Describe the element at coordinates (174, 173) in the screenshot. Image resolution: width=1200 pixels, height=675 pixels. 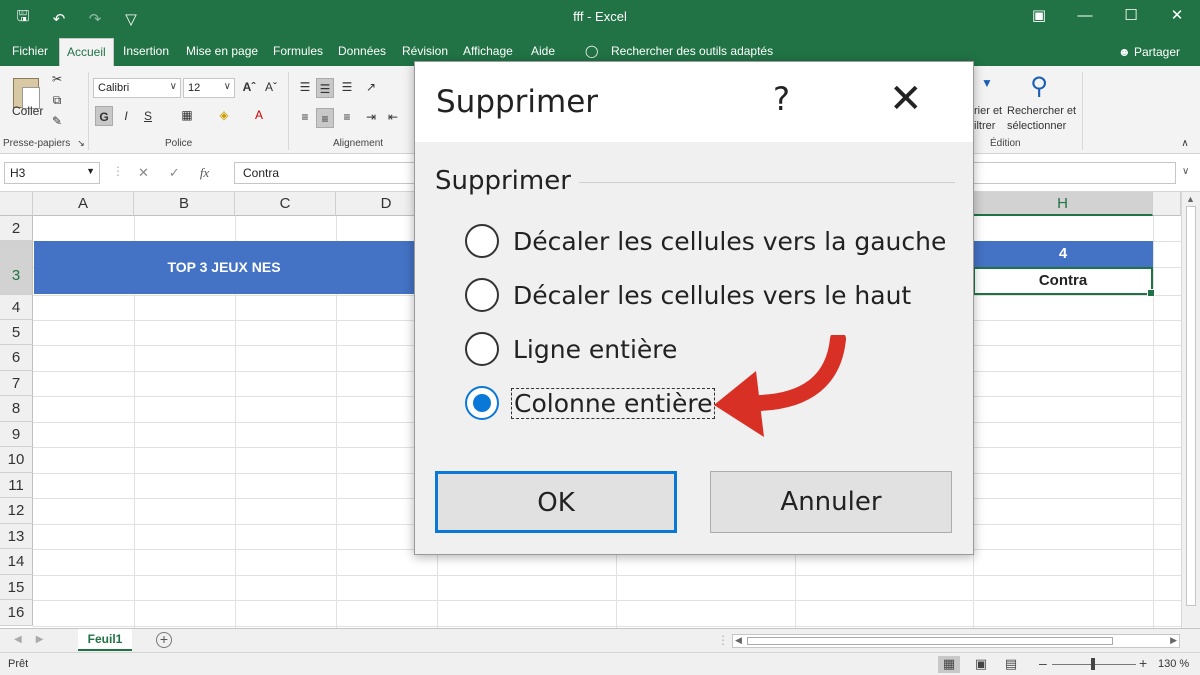
I see `enter-icon: ✓` at that location.